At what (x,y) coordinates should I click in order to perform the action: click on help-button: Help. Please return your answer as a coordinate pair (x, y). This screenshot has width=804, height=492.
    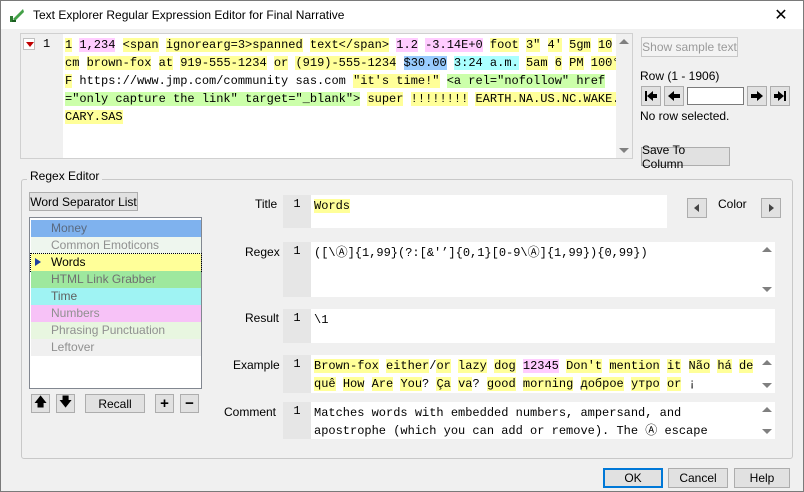
    Looking at the image, I should click on (762, 478).